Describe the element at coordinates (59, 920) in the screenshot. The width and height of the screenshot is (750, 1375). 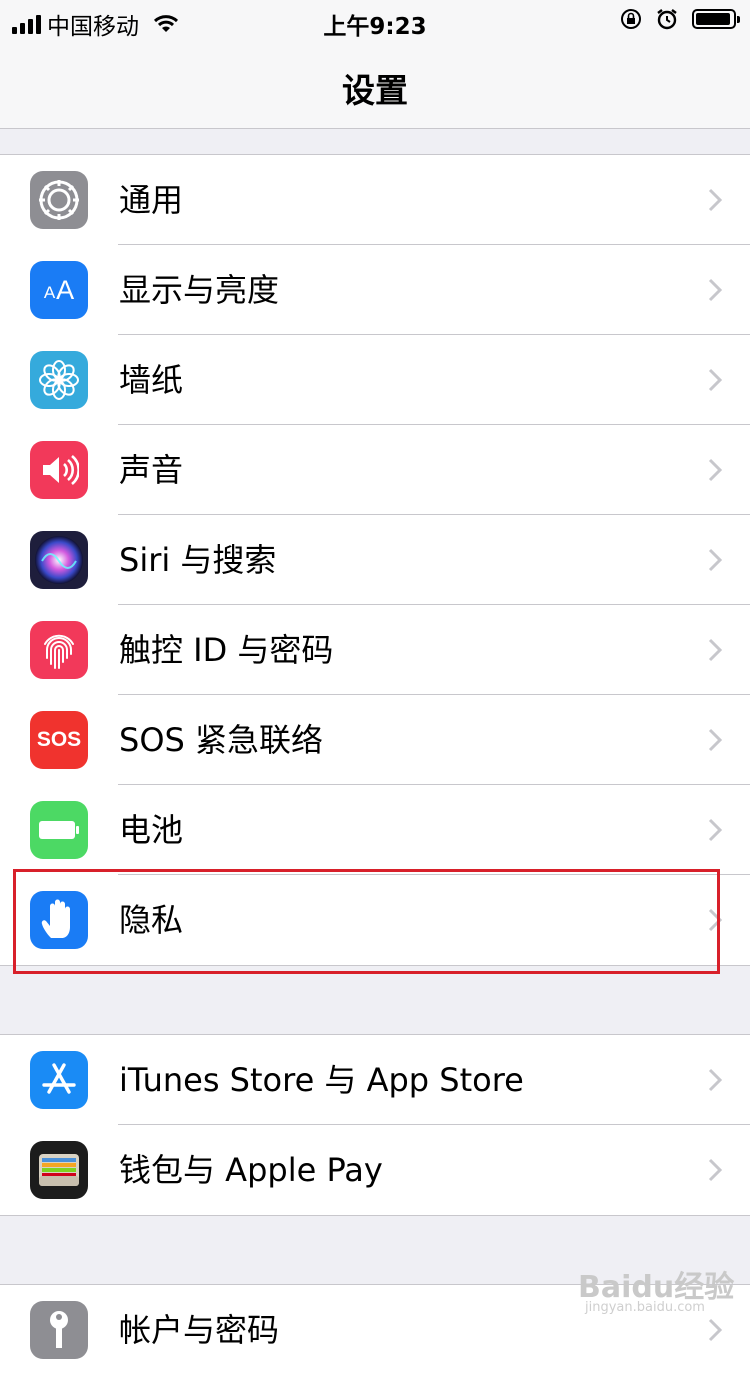
I see `hand-icon` at that location.